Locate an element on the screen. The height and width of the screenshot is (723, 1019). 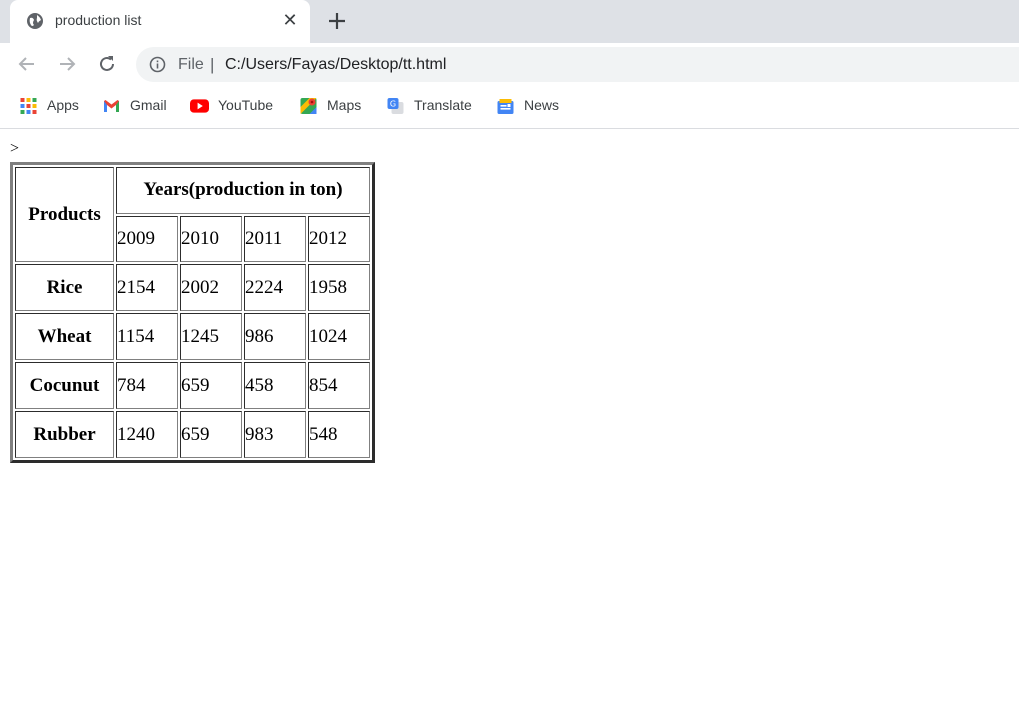
year-header: 2010 is located at coordinates (211, 238).